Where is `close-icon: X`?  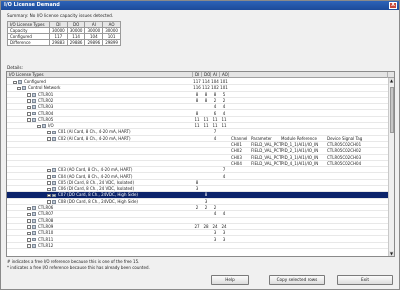 close-icon: X is located at coordinates (393, 5).